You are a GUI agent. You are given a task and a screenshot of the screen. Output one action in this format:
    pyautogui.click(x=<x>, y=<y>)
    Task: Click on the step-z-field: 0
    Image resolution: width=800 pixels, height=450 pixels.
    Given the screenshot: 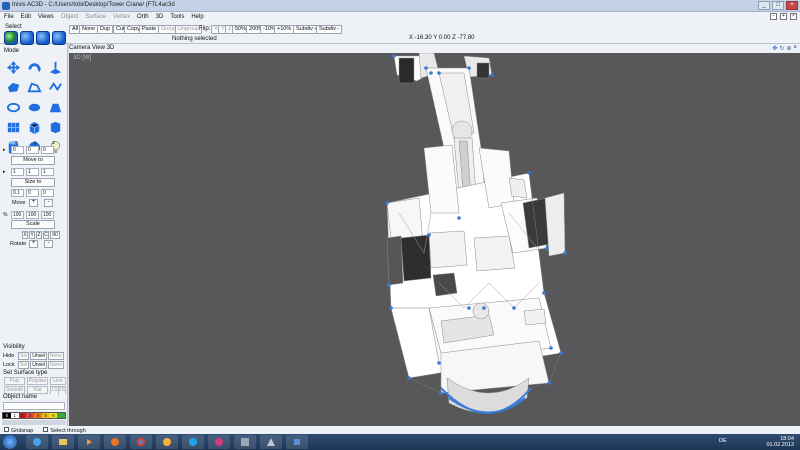 What is the action you would take?
    pyautogui.click(x=47, y=193)
    